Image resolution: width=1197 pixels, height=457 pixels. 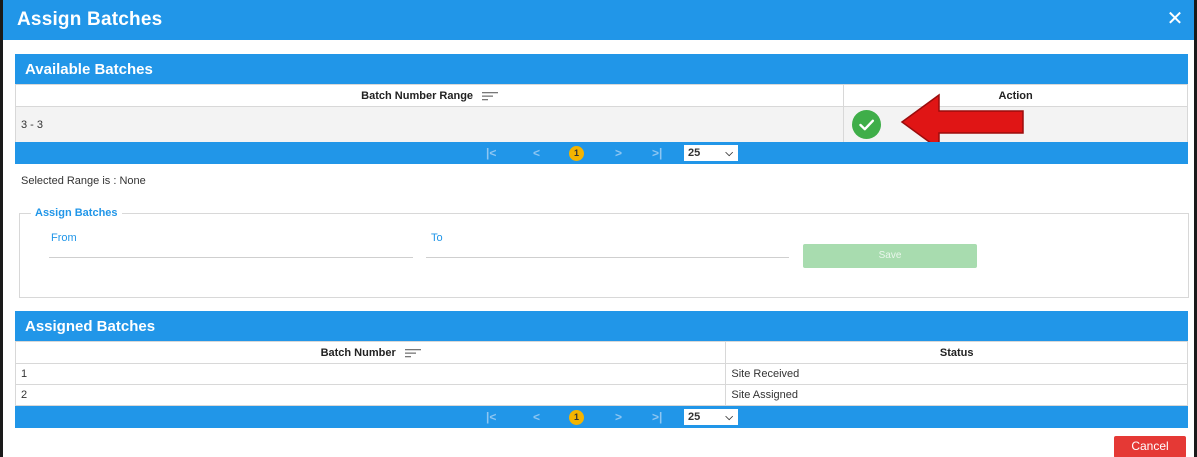 What do you see at coordinates (76, 213) in the screenshot?
I see `assign-batches-legend: Assign Batches` at bounding box center [76, 213].